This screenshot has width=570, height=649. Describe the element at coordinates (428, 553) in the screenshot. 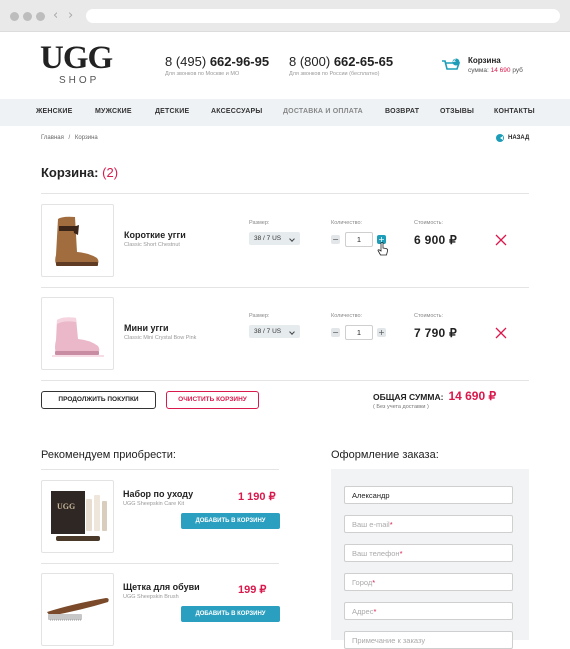

I see `phone-field: Ваш телефон*` at that location.